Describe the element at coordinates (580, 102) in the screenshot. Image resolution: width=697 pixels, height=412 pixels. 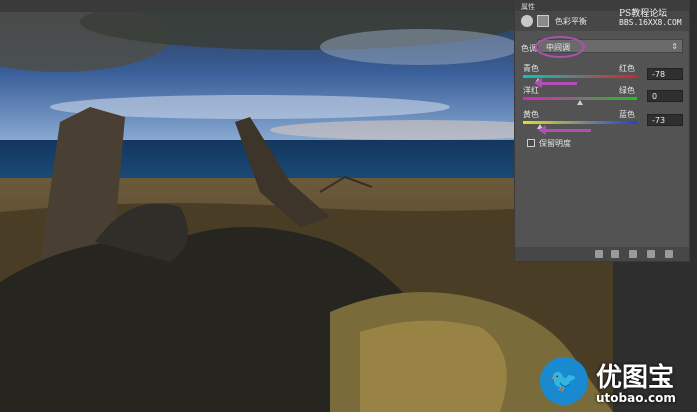
I see `magenta-green-thumb` at that location.